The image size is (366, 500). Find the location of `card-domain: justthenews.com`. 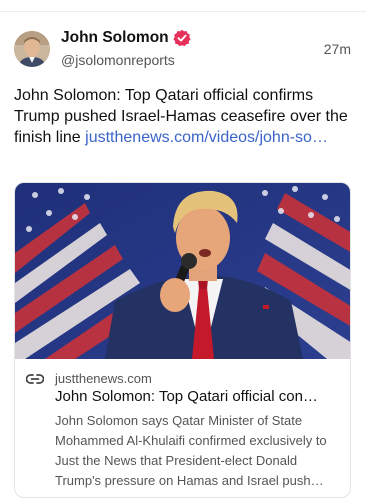

card-domain: justthenews.com is located at coordinates (103, 378).